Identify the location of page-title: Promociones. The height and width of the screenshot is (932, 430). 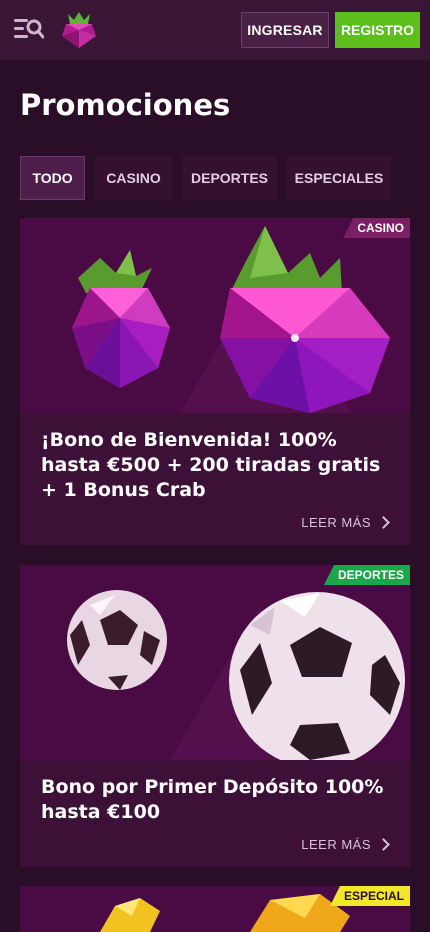
(125, 105).